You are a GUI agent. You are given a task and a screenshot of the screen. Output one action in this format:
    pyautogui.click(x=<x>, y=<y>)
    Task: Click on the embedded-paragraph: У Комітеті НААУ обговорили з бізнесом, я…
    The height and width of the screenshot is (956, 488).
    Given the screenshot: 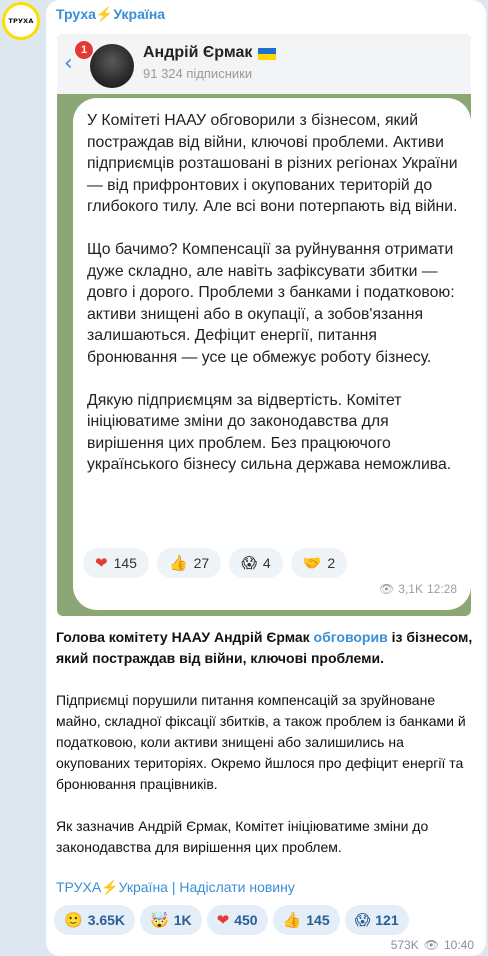 What is the action you would take?
    pyautogui.click(x=272, y=163)
    